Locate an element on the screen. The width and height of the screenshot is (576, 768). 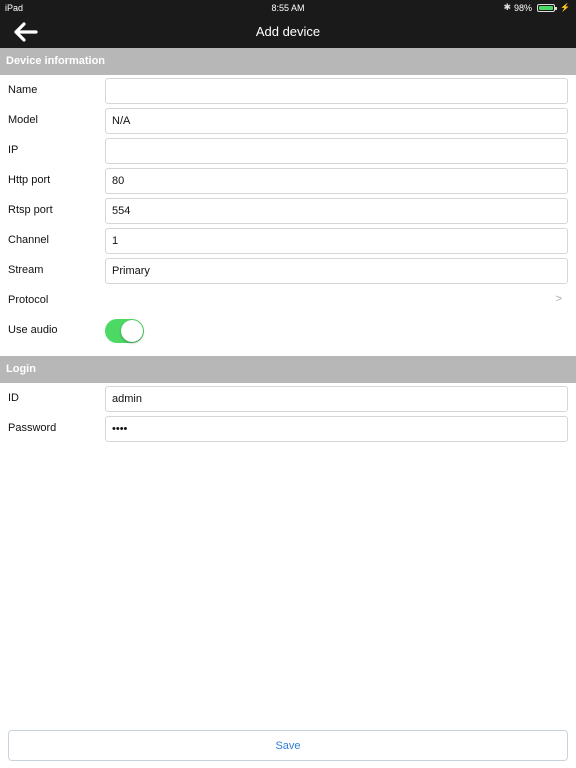
ip-field is located at coordinates (336, 151).